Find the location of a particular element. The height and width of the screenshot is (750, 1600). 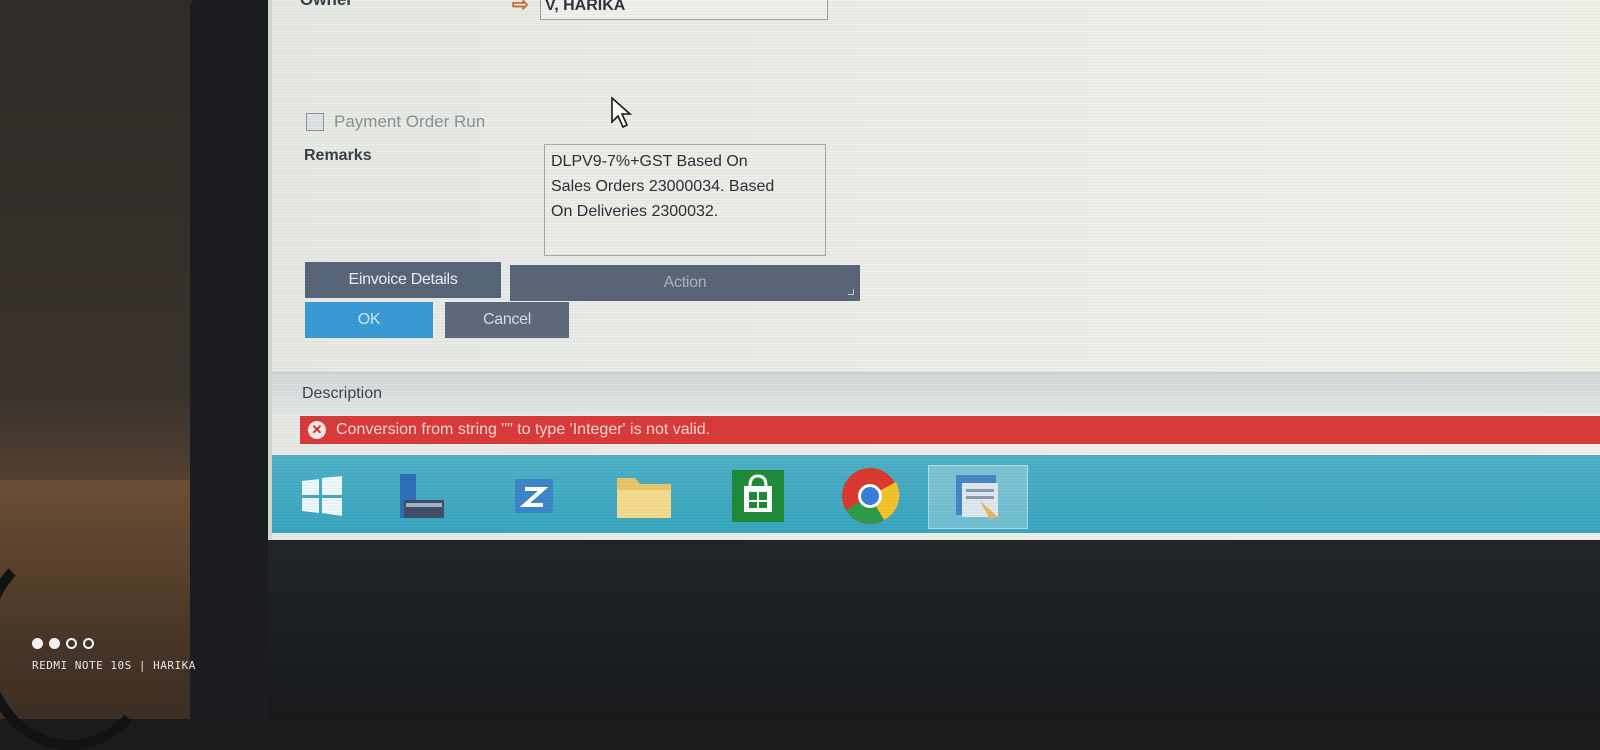

link-arrow-icon: ⇨ is located at coordinates (520, 8).